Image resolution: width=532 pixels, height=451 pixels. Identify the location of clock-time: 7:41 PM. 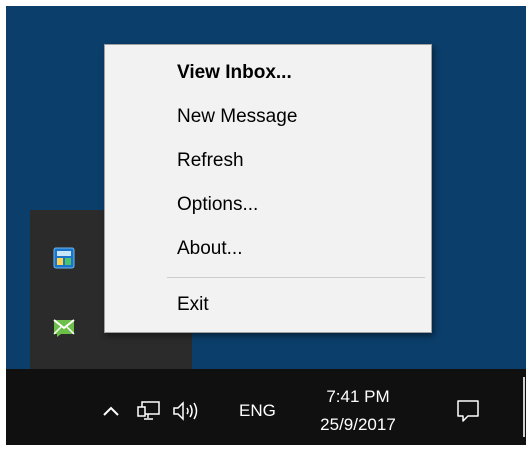
(358, 396).